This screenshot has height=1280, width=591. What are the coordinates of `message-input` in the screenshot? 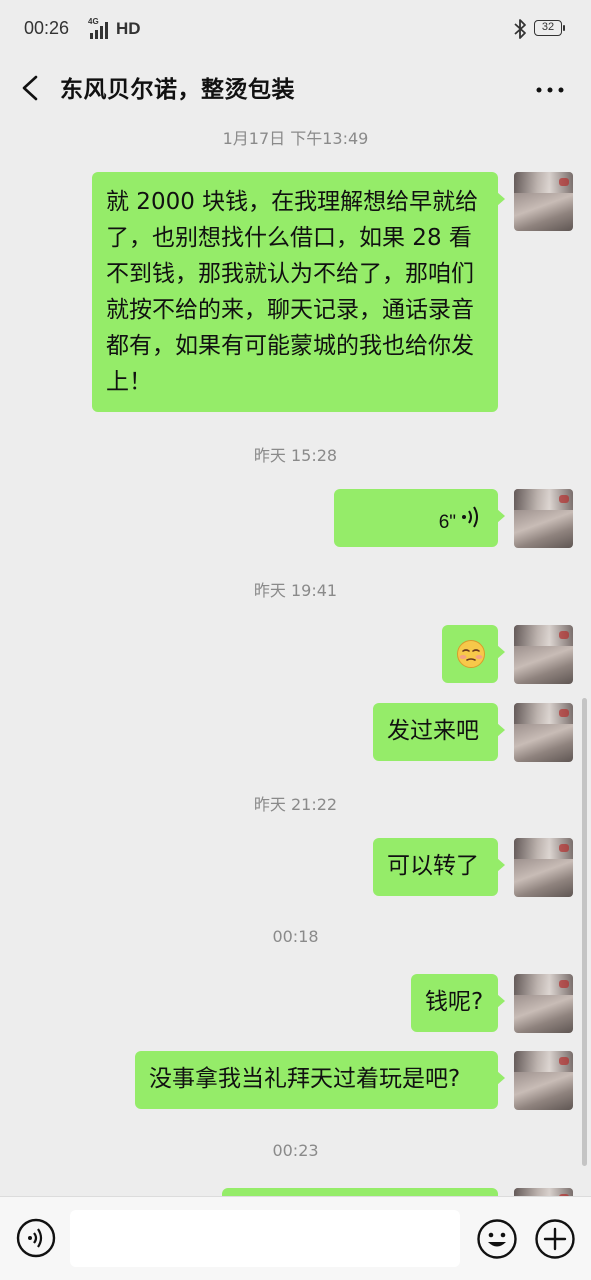 It's located at (265, 1238).